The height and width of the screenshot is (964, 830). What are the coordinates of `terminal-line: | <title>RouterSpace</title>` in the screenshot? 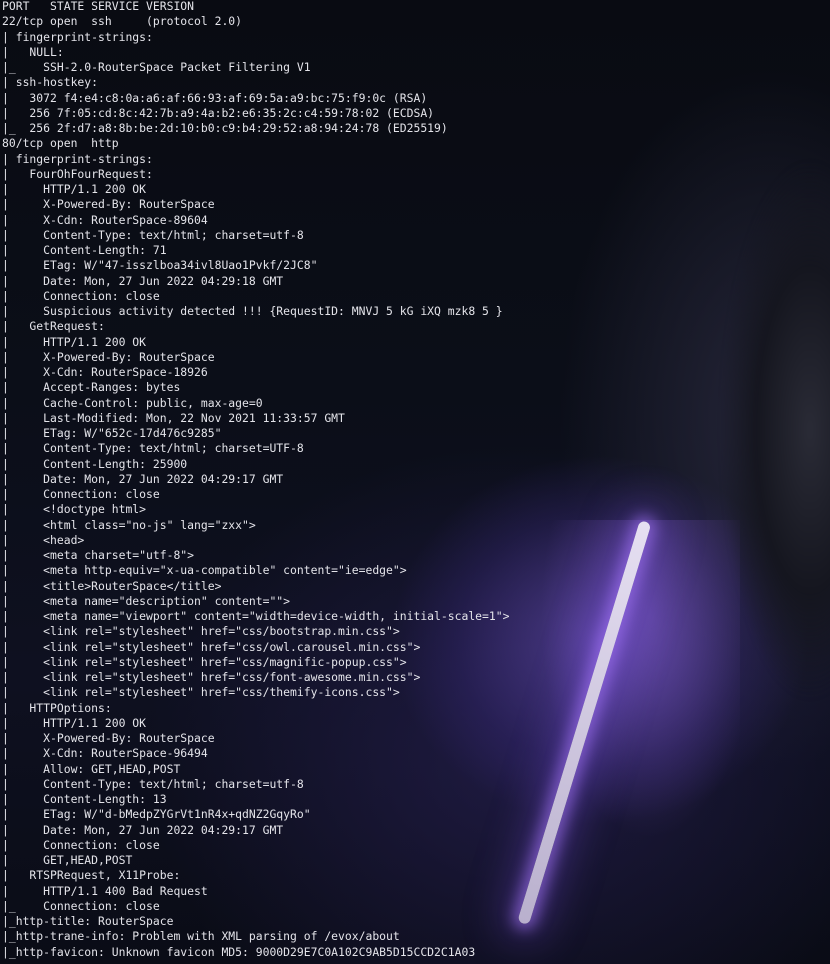 It's located at (112, 585).